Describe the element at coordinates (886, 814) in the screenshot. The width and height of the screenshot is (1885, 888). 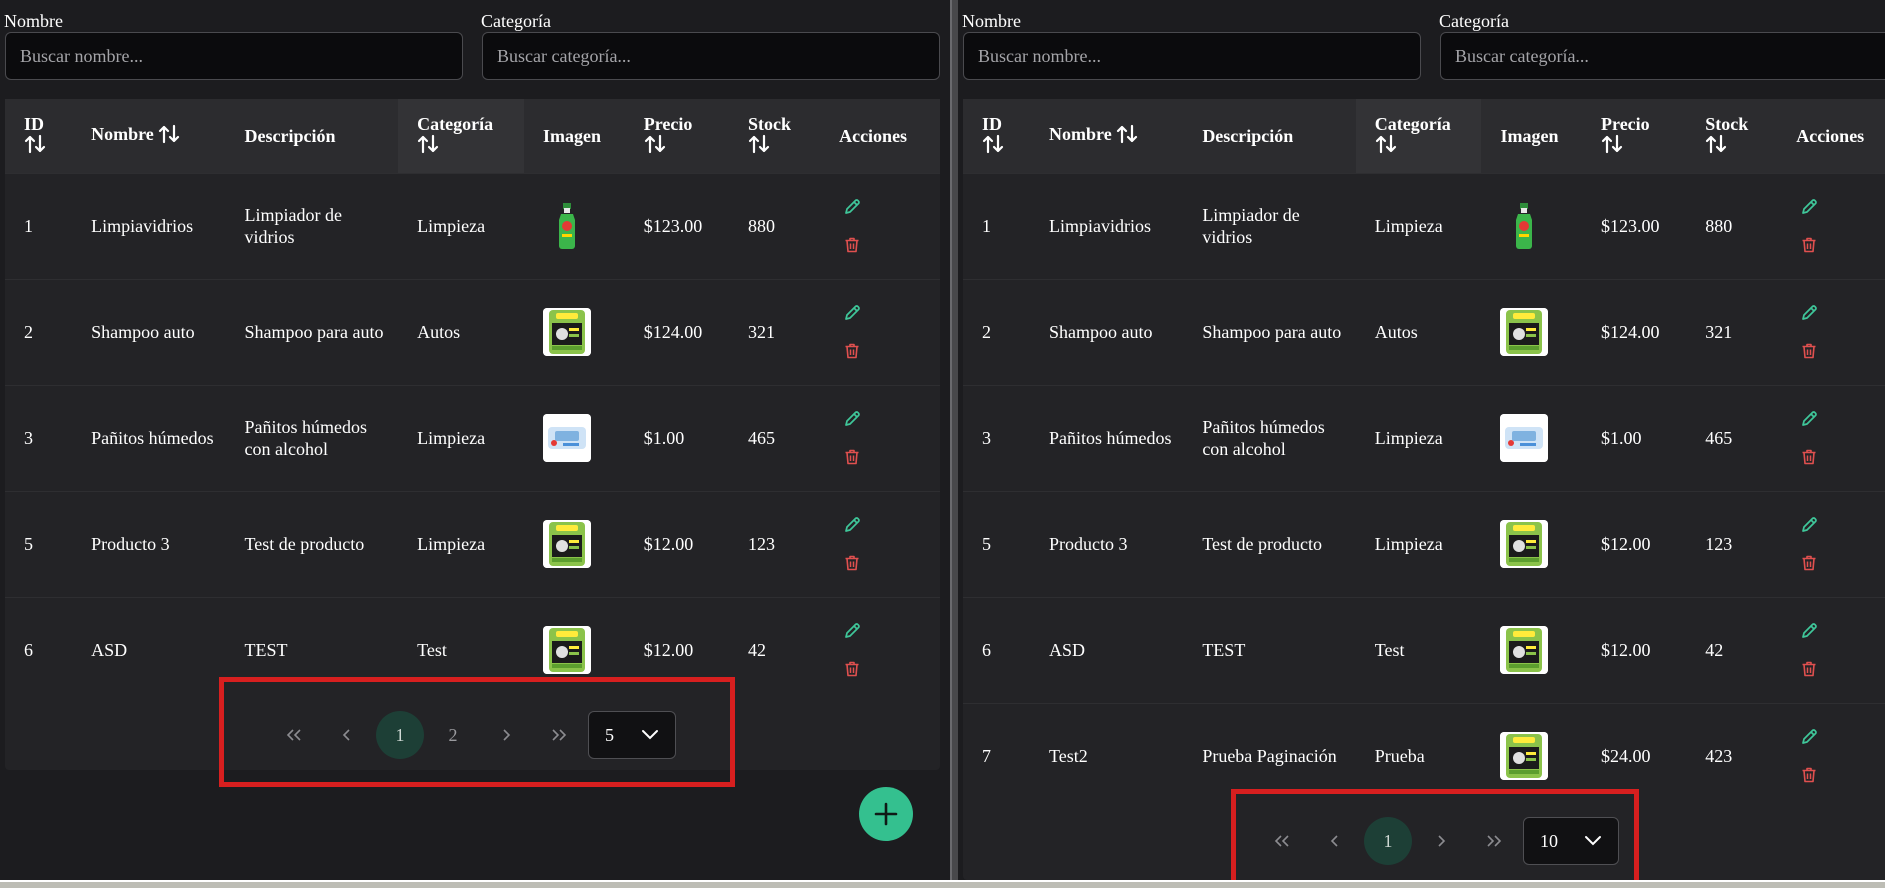
I see `add-product-plus-icon` at that location.